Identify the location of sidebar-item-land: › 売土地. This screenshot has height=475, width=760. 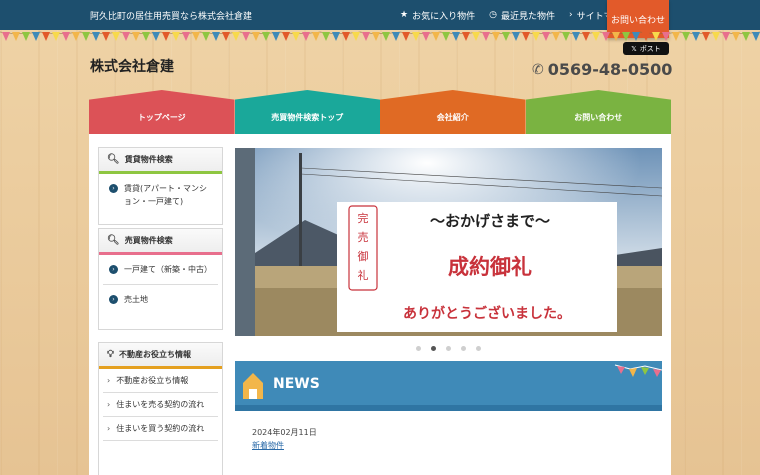
(160, 299).